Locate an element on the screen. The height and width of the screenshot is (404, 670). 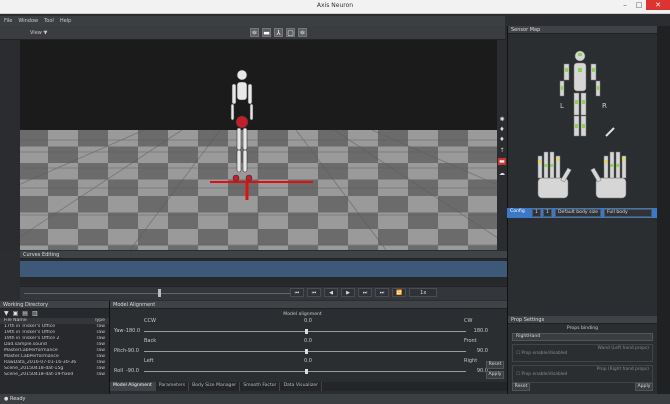
view-mode-buttons: ⚛ ▬ ⅄ ▢ ⚛ is located at coordinates (278, 32).